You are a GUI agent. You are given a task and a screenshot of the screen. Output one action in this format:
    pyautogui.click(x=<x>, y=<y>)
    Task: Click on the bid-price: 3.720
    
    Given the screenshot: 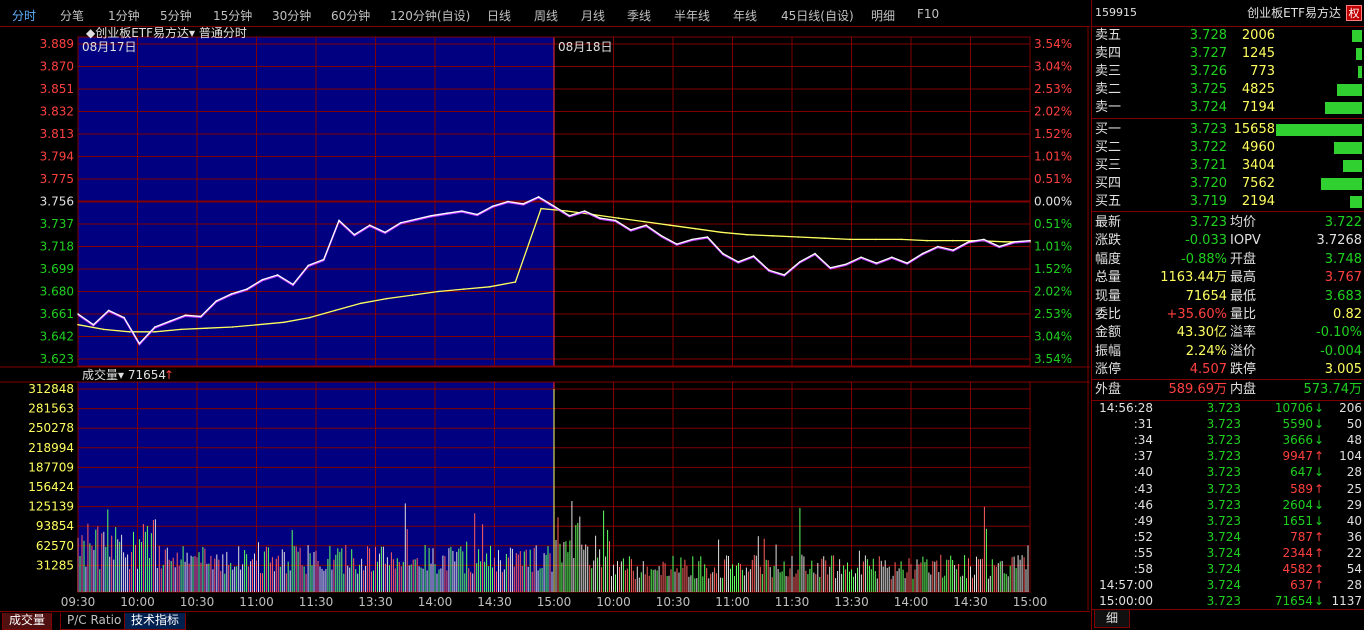 What is the action you would take?
    pyautogui.click(x=1208, y=183)
    